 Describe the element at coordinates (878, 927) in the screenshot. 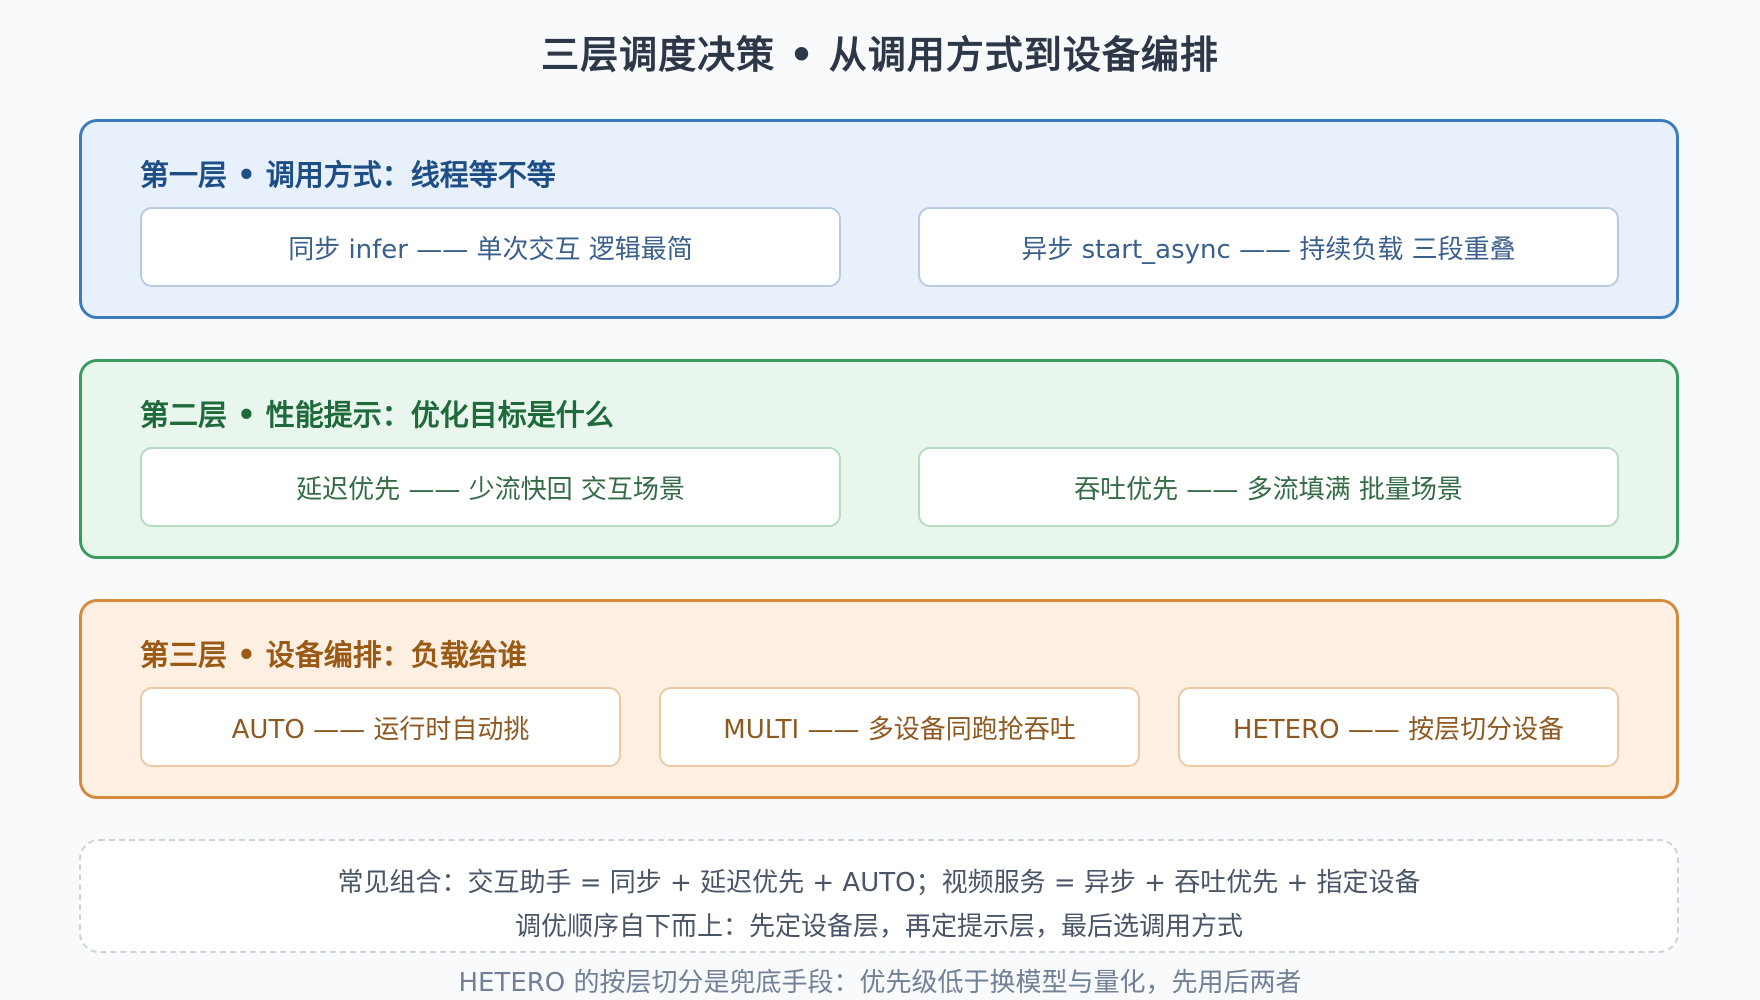

I see `note-tuning-order: 调优顺序自下而上：先定设备层，再定提示层，最后选调用方式` at that location.